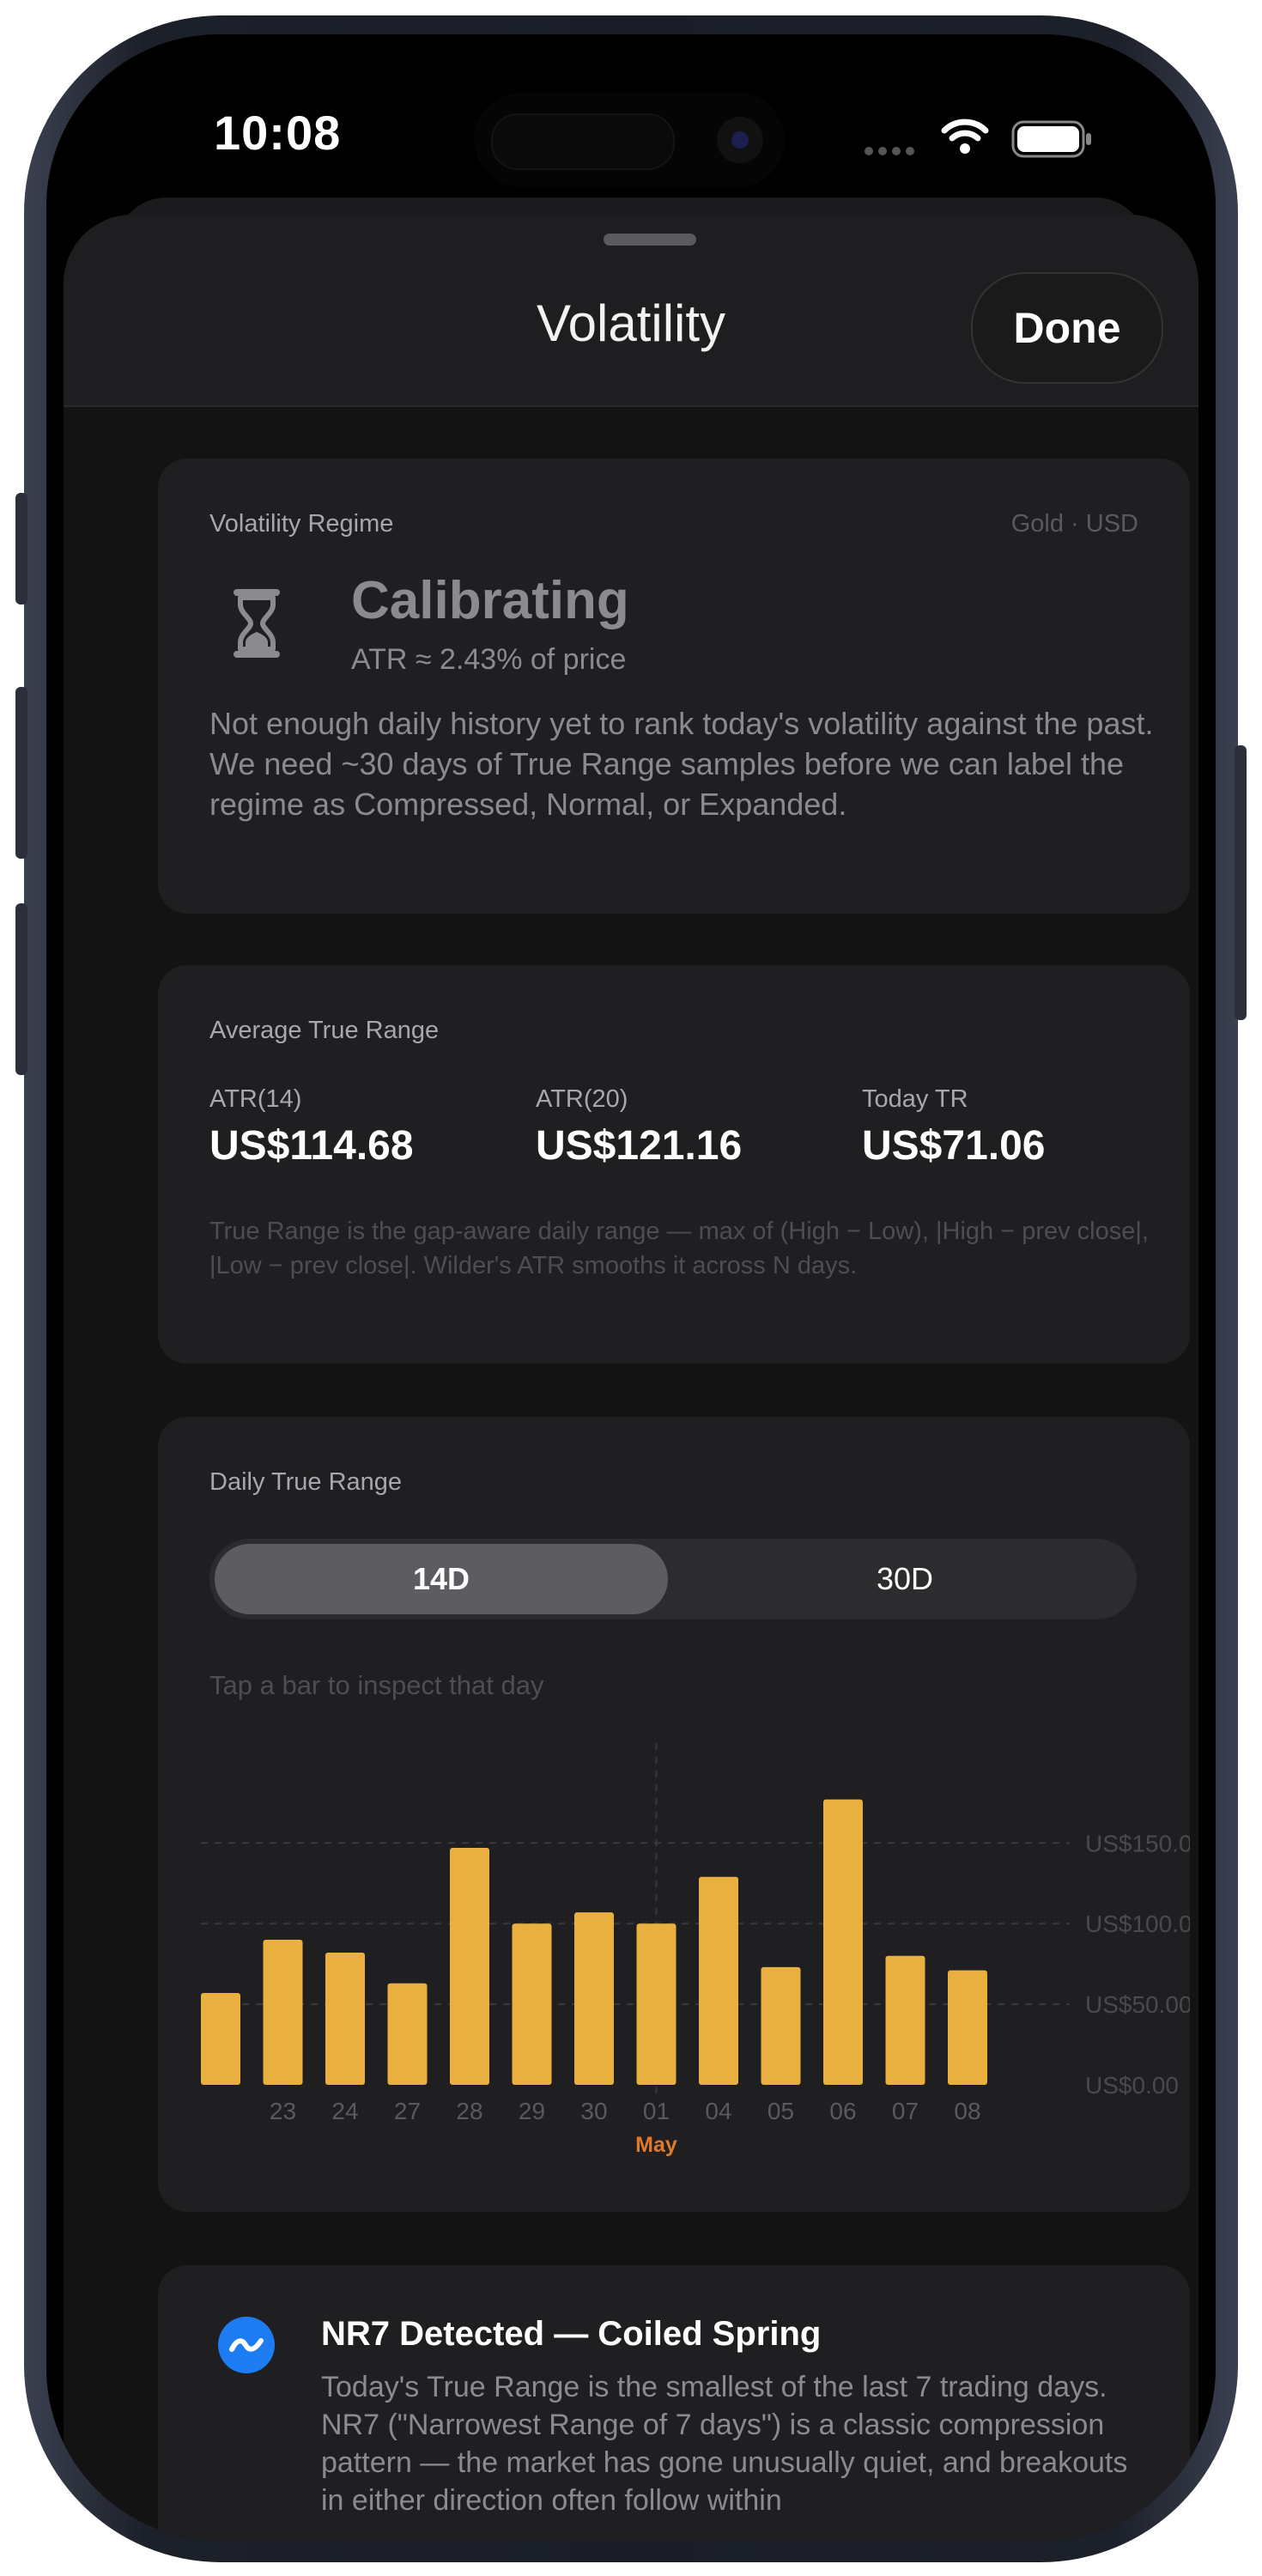 The image size is (1262, 2576). I want to click on x-tick-label: 24, so click(344, 2111).